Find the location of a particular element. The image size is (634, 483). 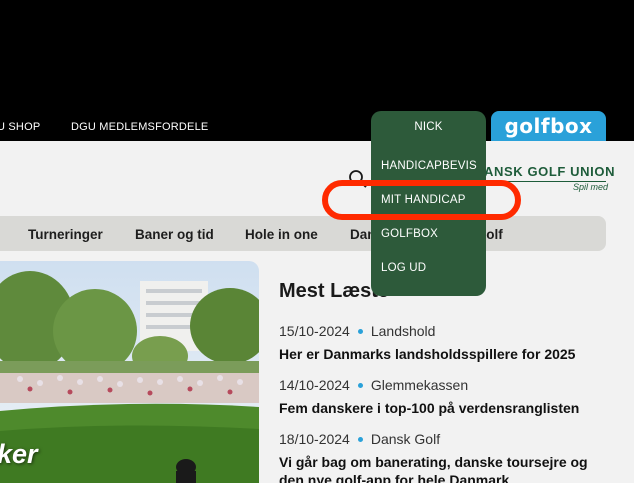

hero-caption: ker is located at coordinates (19, 454).